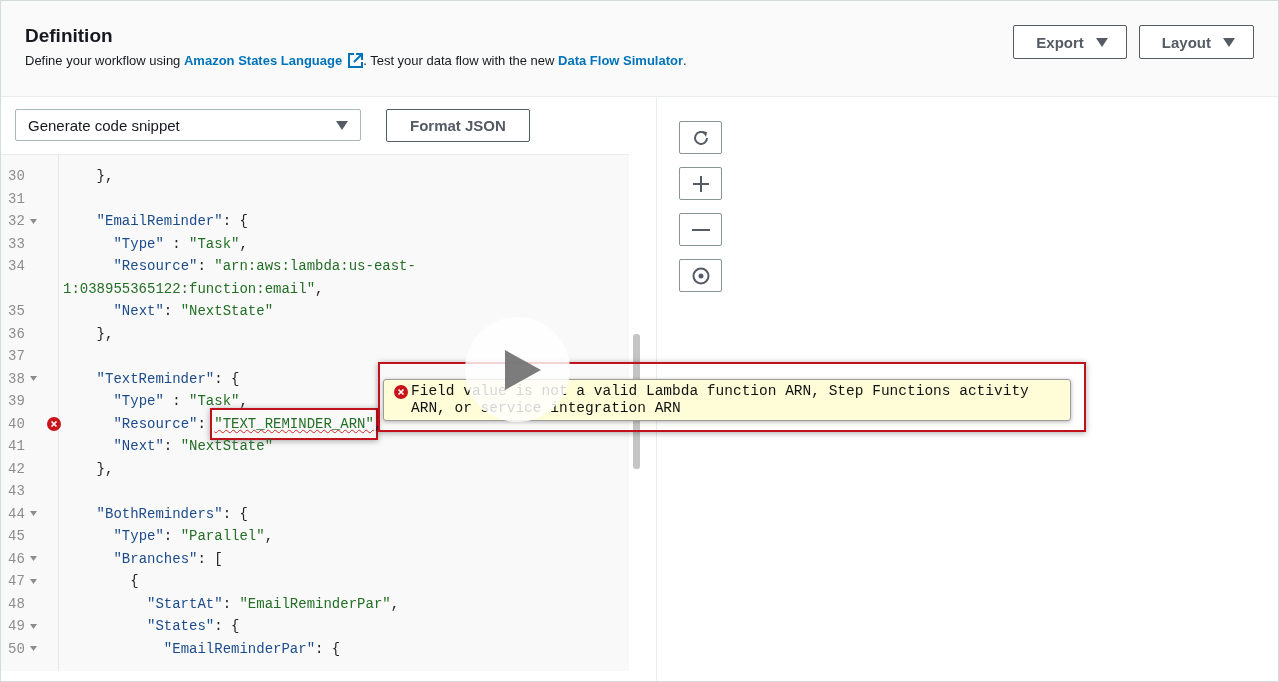 The image size is (1279, 682). I want to click on center-button, so click(700, 275).